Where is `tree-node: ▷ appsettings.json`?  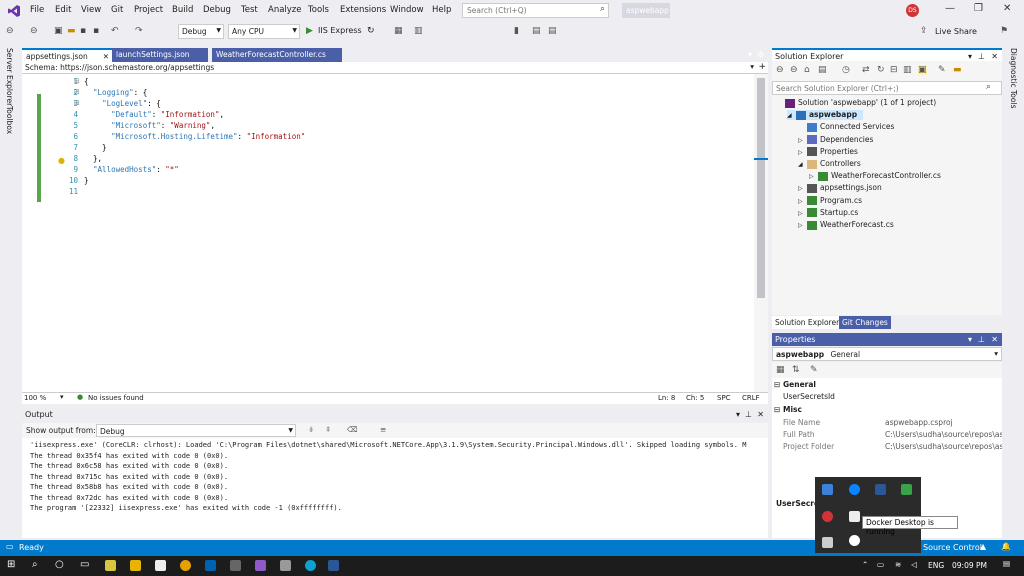
tree-node: ▷ appsettings.json is located at coordinates (840, 188).